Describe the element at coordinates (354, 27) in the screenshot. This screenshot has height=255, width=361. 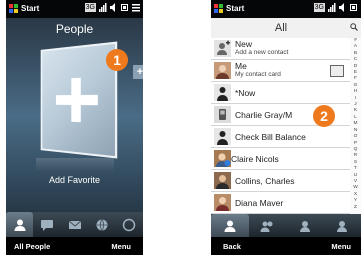
I see `search-icon` at that location.